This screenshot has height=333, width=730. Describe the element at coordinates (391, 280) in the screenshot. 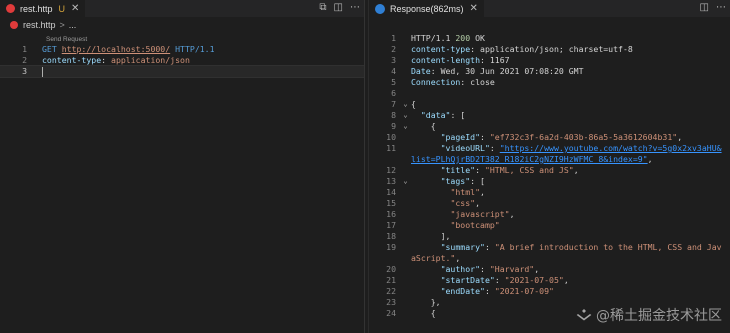

I see `line-number: 21` at that location.